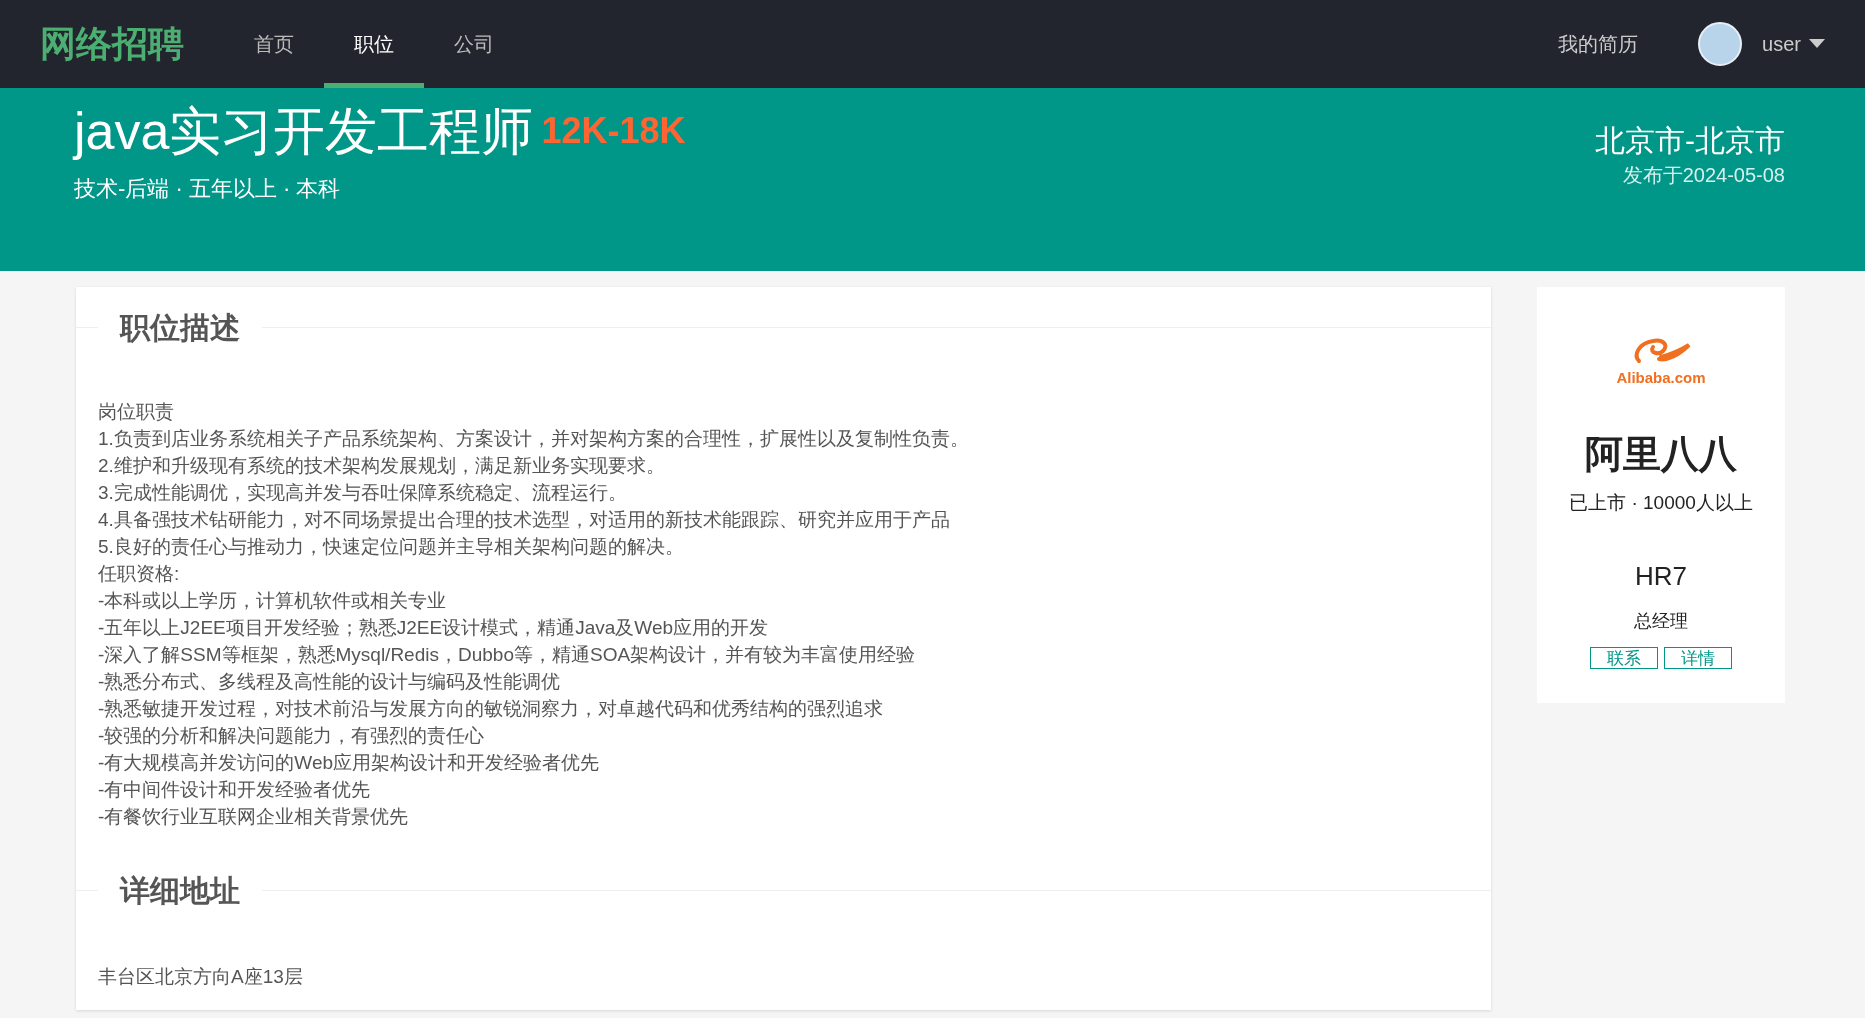 The width and height of the screenshot is (1865, 1018). What do you see at coordinates (291, 736) in the screenshot?
I see `description-line: -较强的分析和解决问题能力，有强烈的责任心` at bounding box center [291, 736].